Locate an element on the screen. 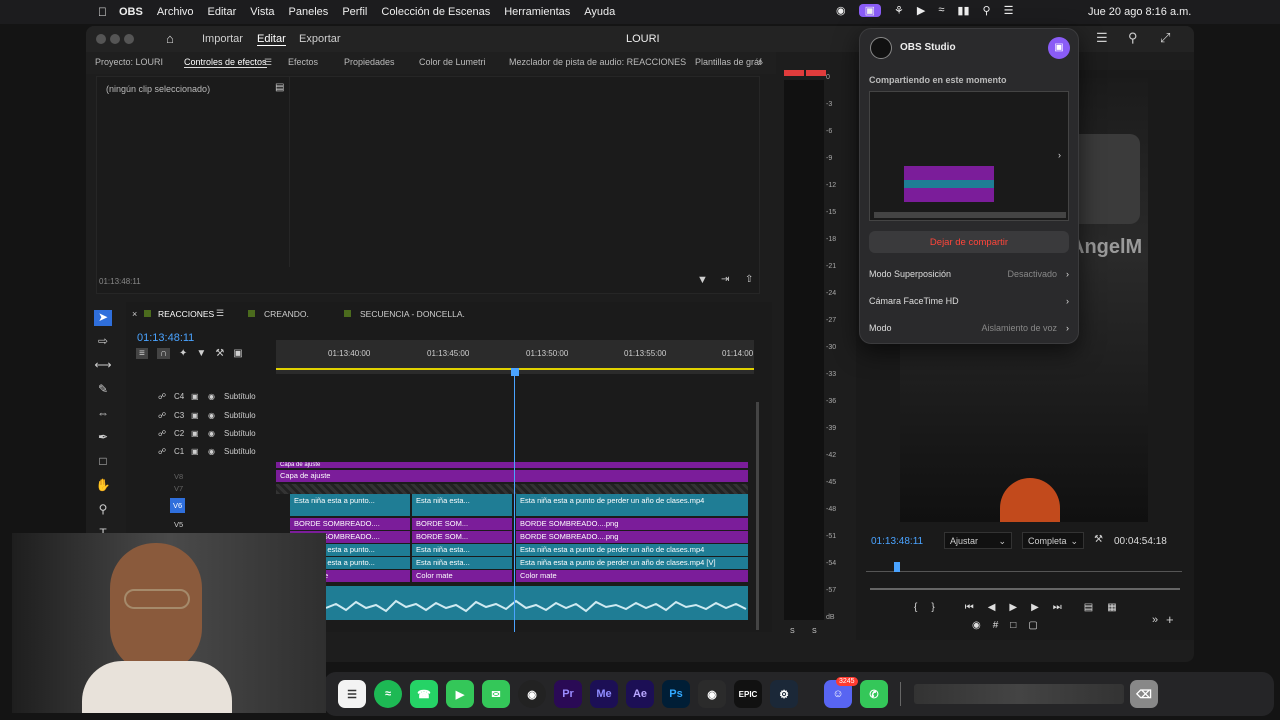 The width and height of the screenshot is (1280, 720). zoom-window-button is located at coordinates (129, 39).